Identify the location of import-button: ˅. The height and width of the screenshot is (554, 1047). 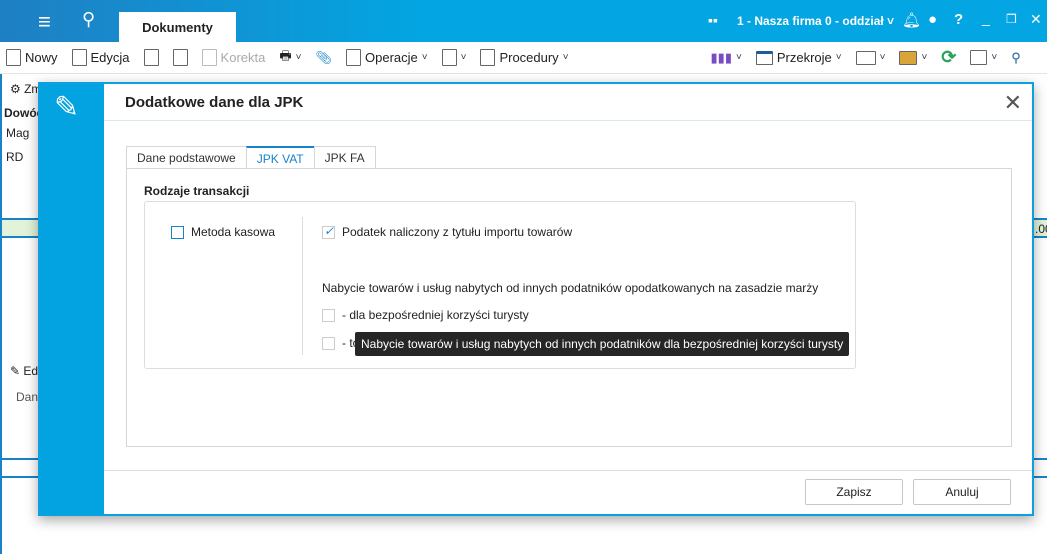
(870, 57).